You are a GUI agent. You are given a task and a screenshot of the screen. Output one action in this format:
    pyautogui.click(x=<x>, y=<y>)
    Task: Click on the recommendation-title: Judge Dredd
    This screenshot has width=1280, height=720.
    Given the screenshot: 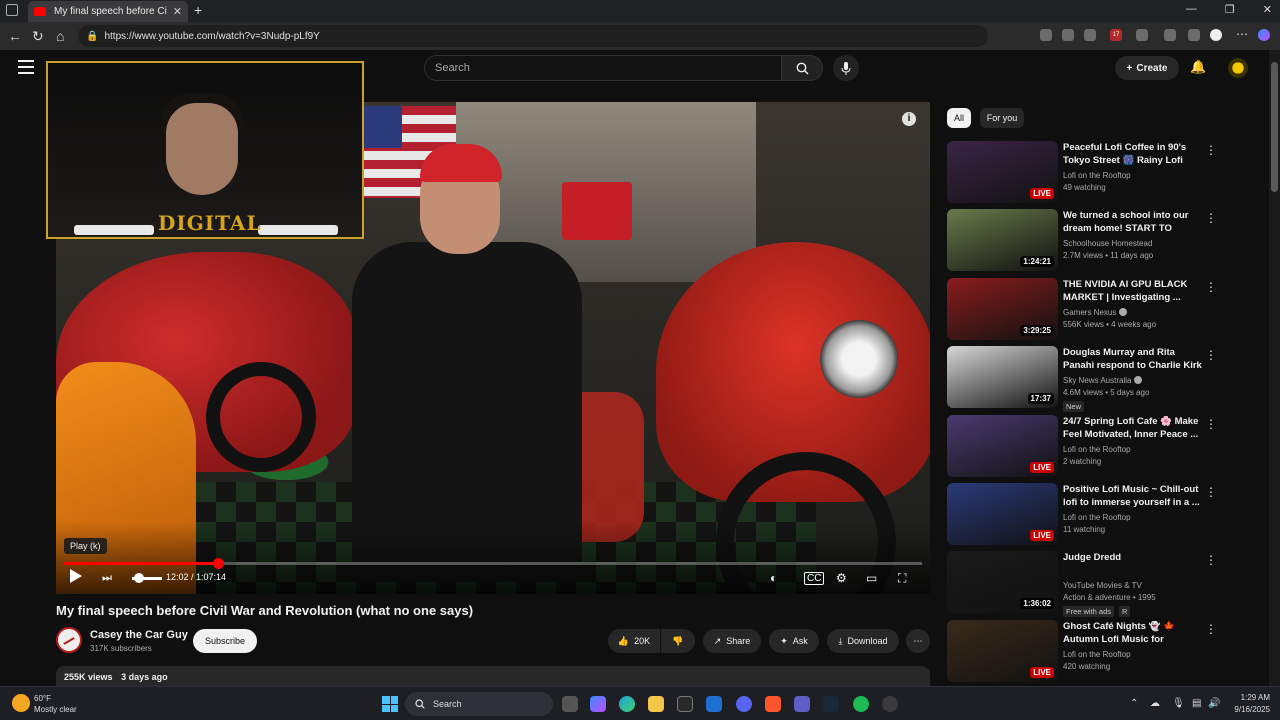 What is the action you would take?
    pyautogui.click(x=1133, y=558)
    